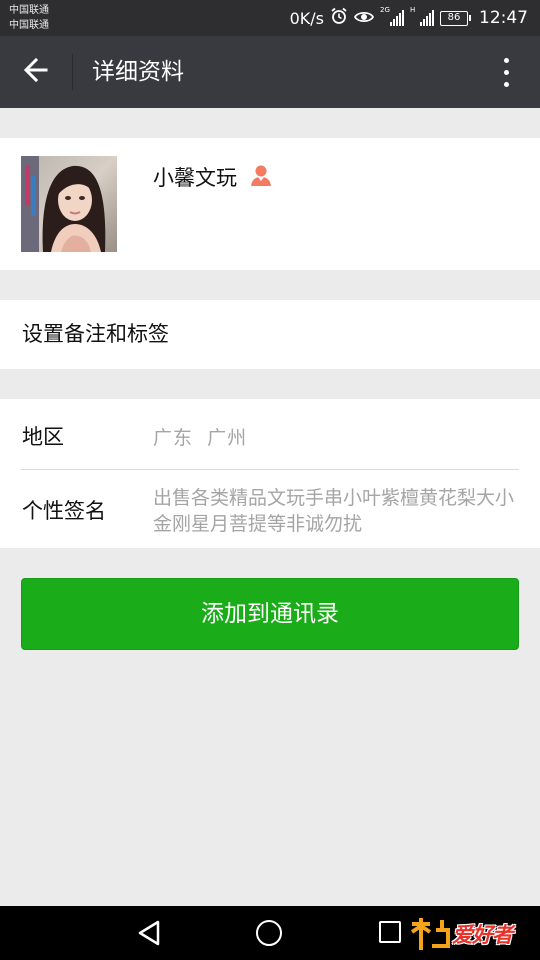  Describe the element at coordinates (409, 18) in the screenshot. I see `status-icons: 0K/s 2G H 86 12:47` at that location.